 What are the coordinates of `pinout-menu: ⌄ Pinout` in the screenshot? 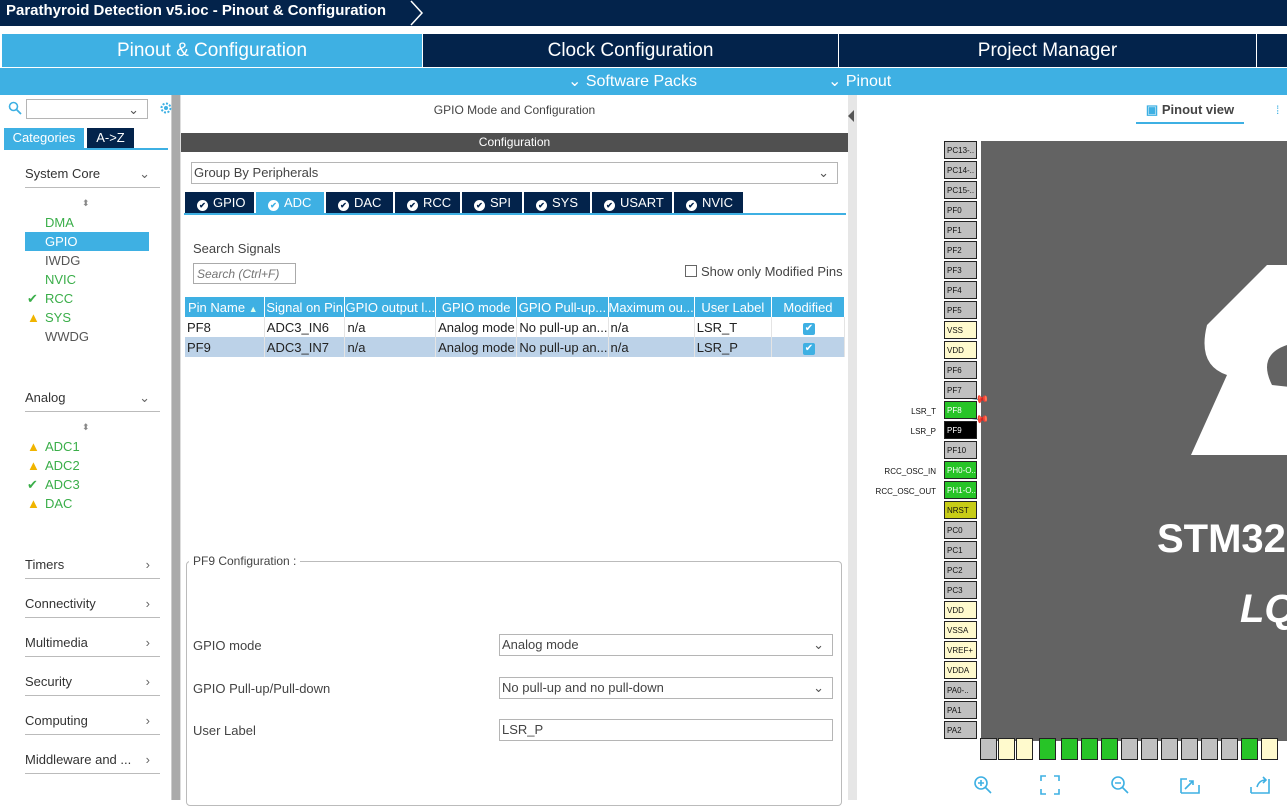 It's located at (859, 81).